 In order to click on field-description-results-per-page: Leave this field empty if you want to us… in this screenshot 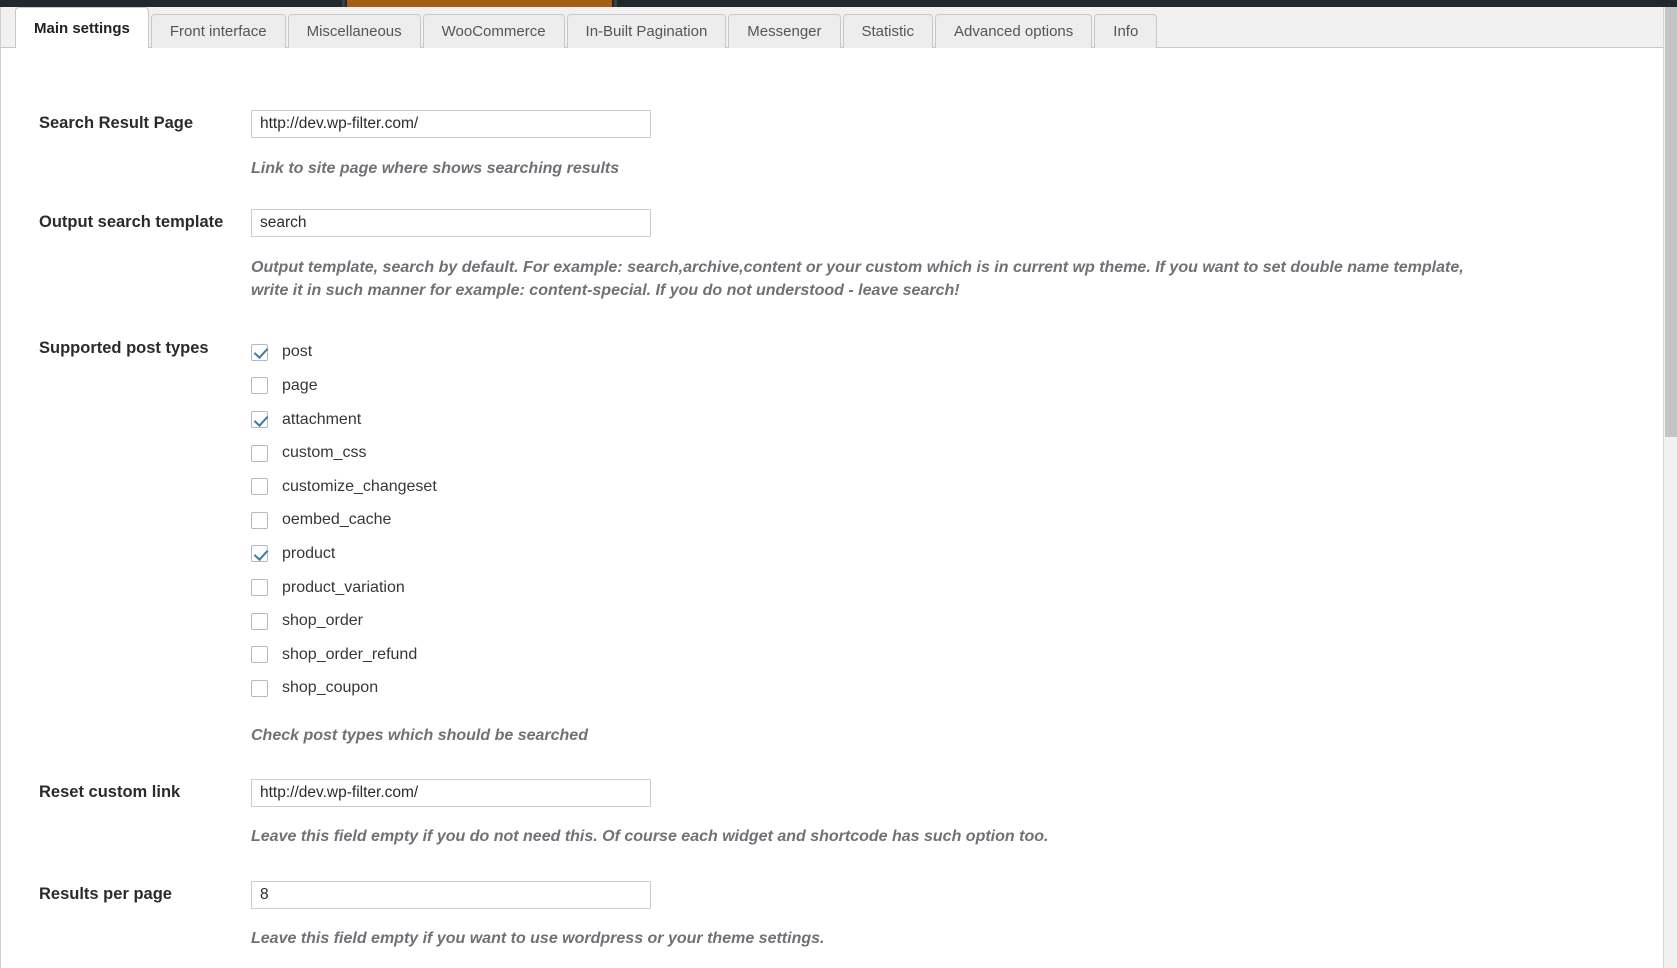, I will do `click(538, 939)`.